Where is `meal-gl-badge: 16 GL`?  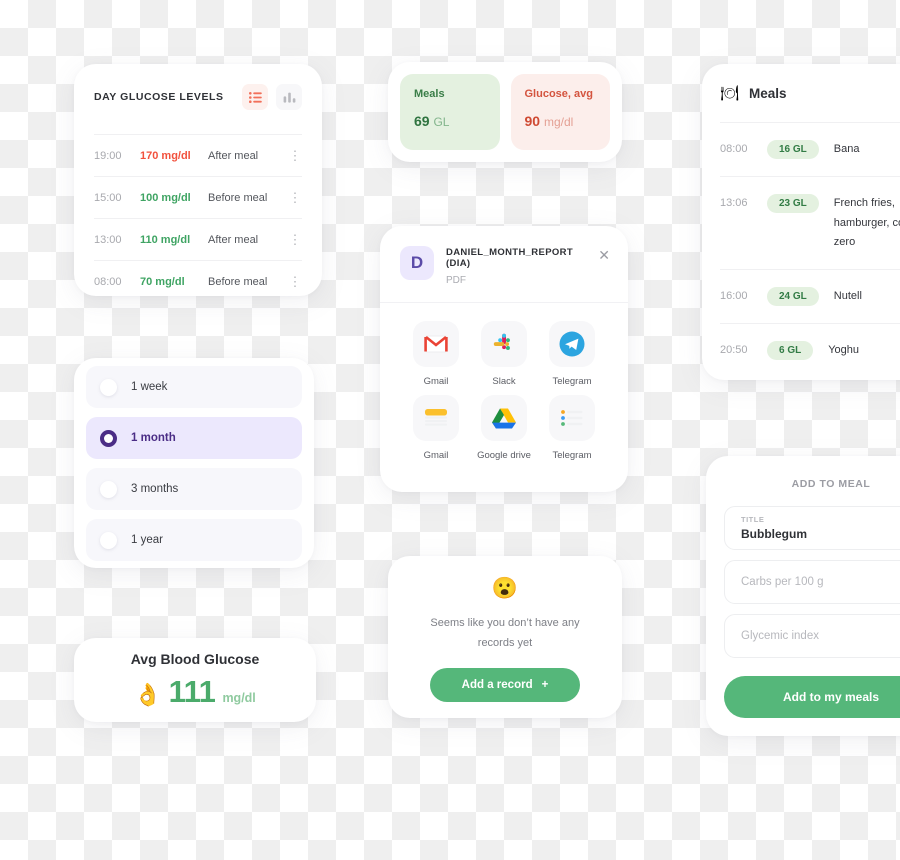 meal-gl-badge: 16 GL is located at coordinates (793, 149).